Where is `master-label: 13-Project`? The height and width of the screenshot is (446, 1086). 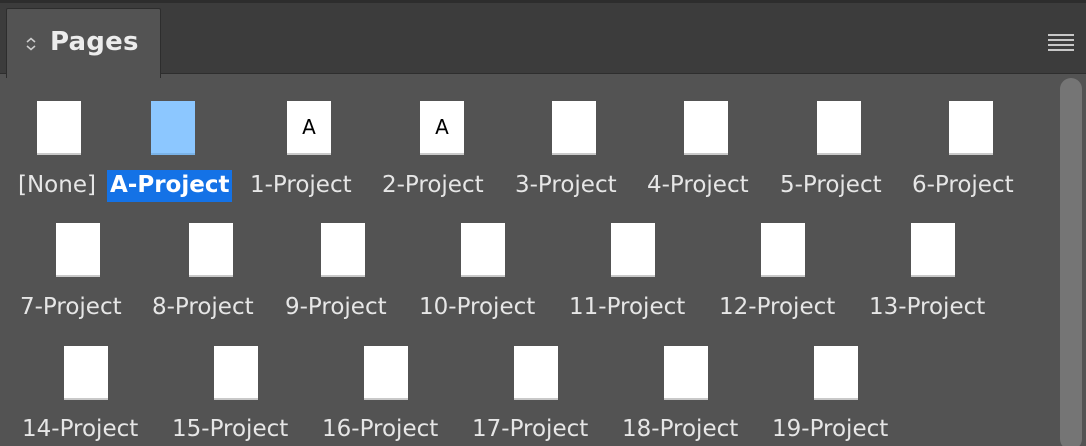 master-label: 13-Project is located at coordinates (927, 308).